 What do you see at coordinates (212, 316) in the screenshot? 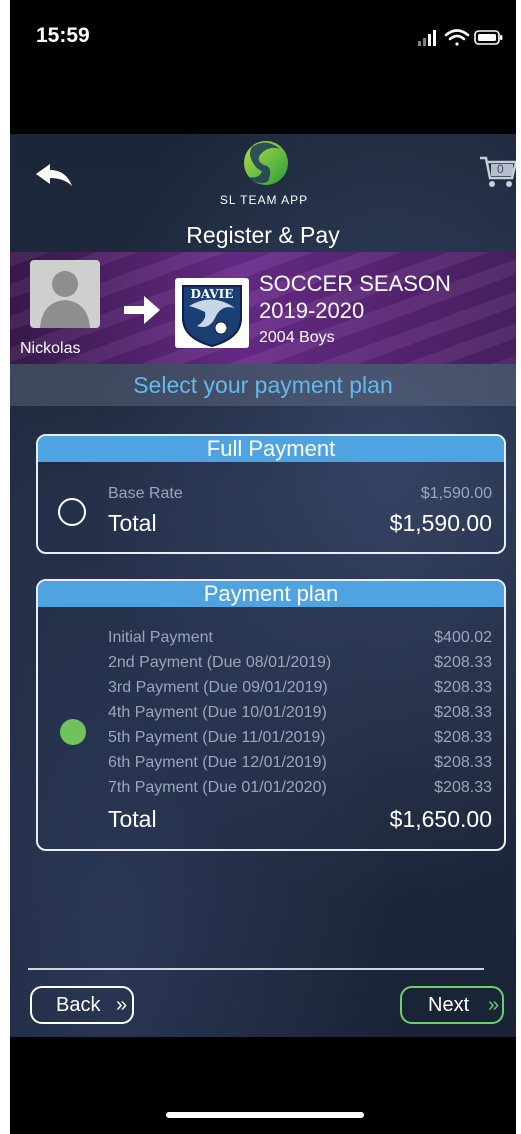
I see `team-crest-icon: DAVIE` at bounding box center [212, 316].